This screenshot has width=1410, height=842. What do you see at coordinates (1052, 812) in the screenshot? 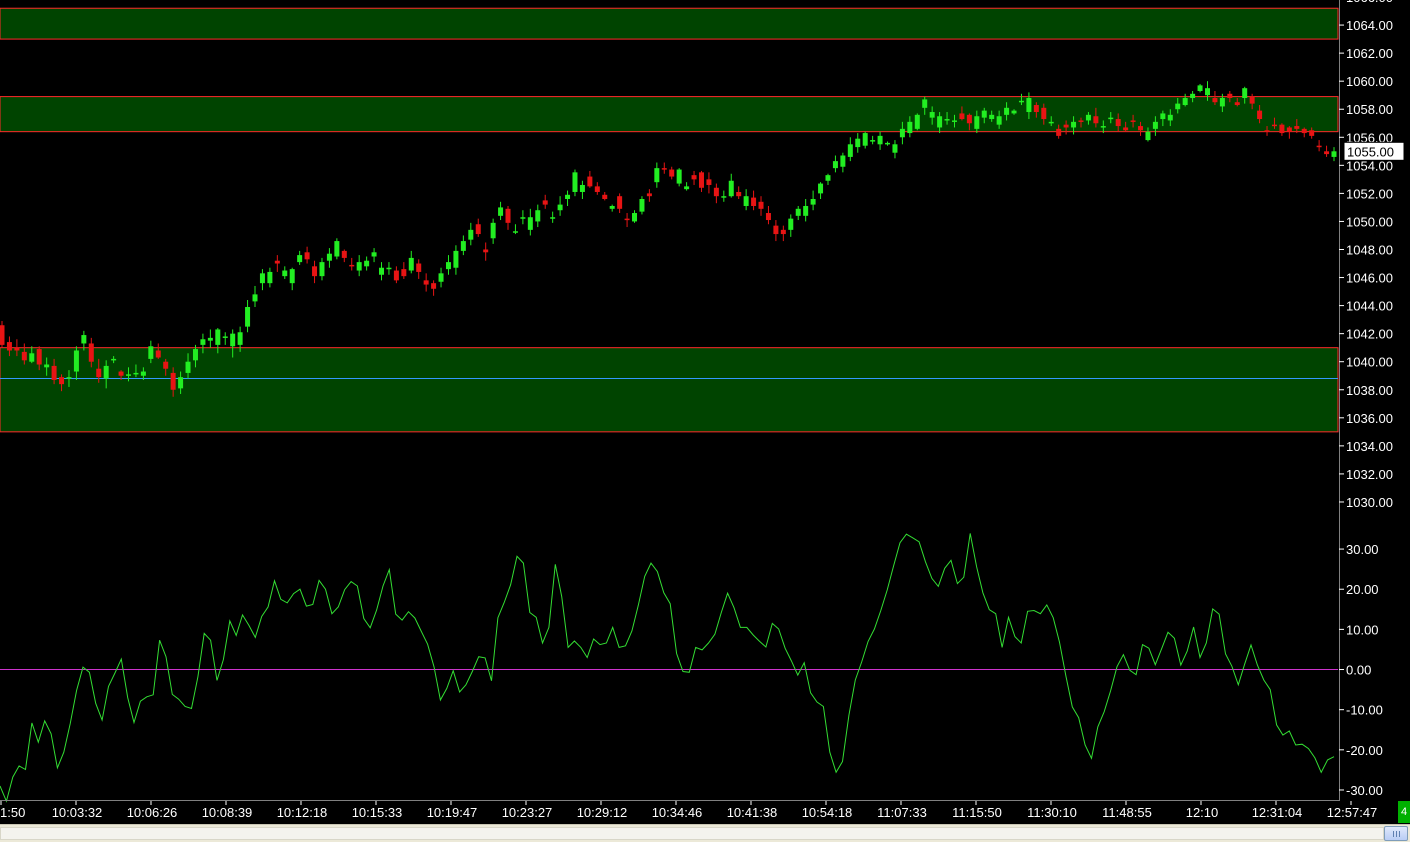
I see `x-tick-label: 11:30:10` at bounding box center [1052, 812].